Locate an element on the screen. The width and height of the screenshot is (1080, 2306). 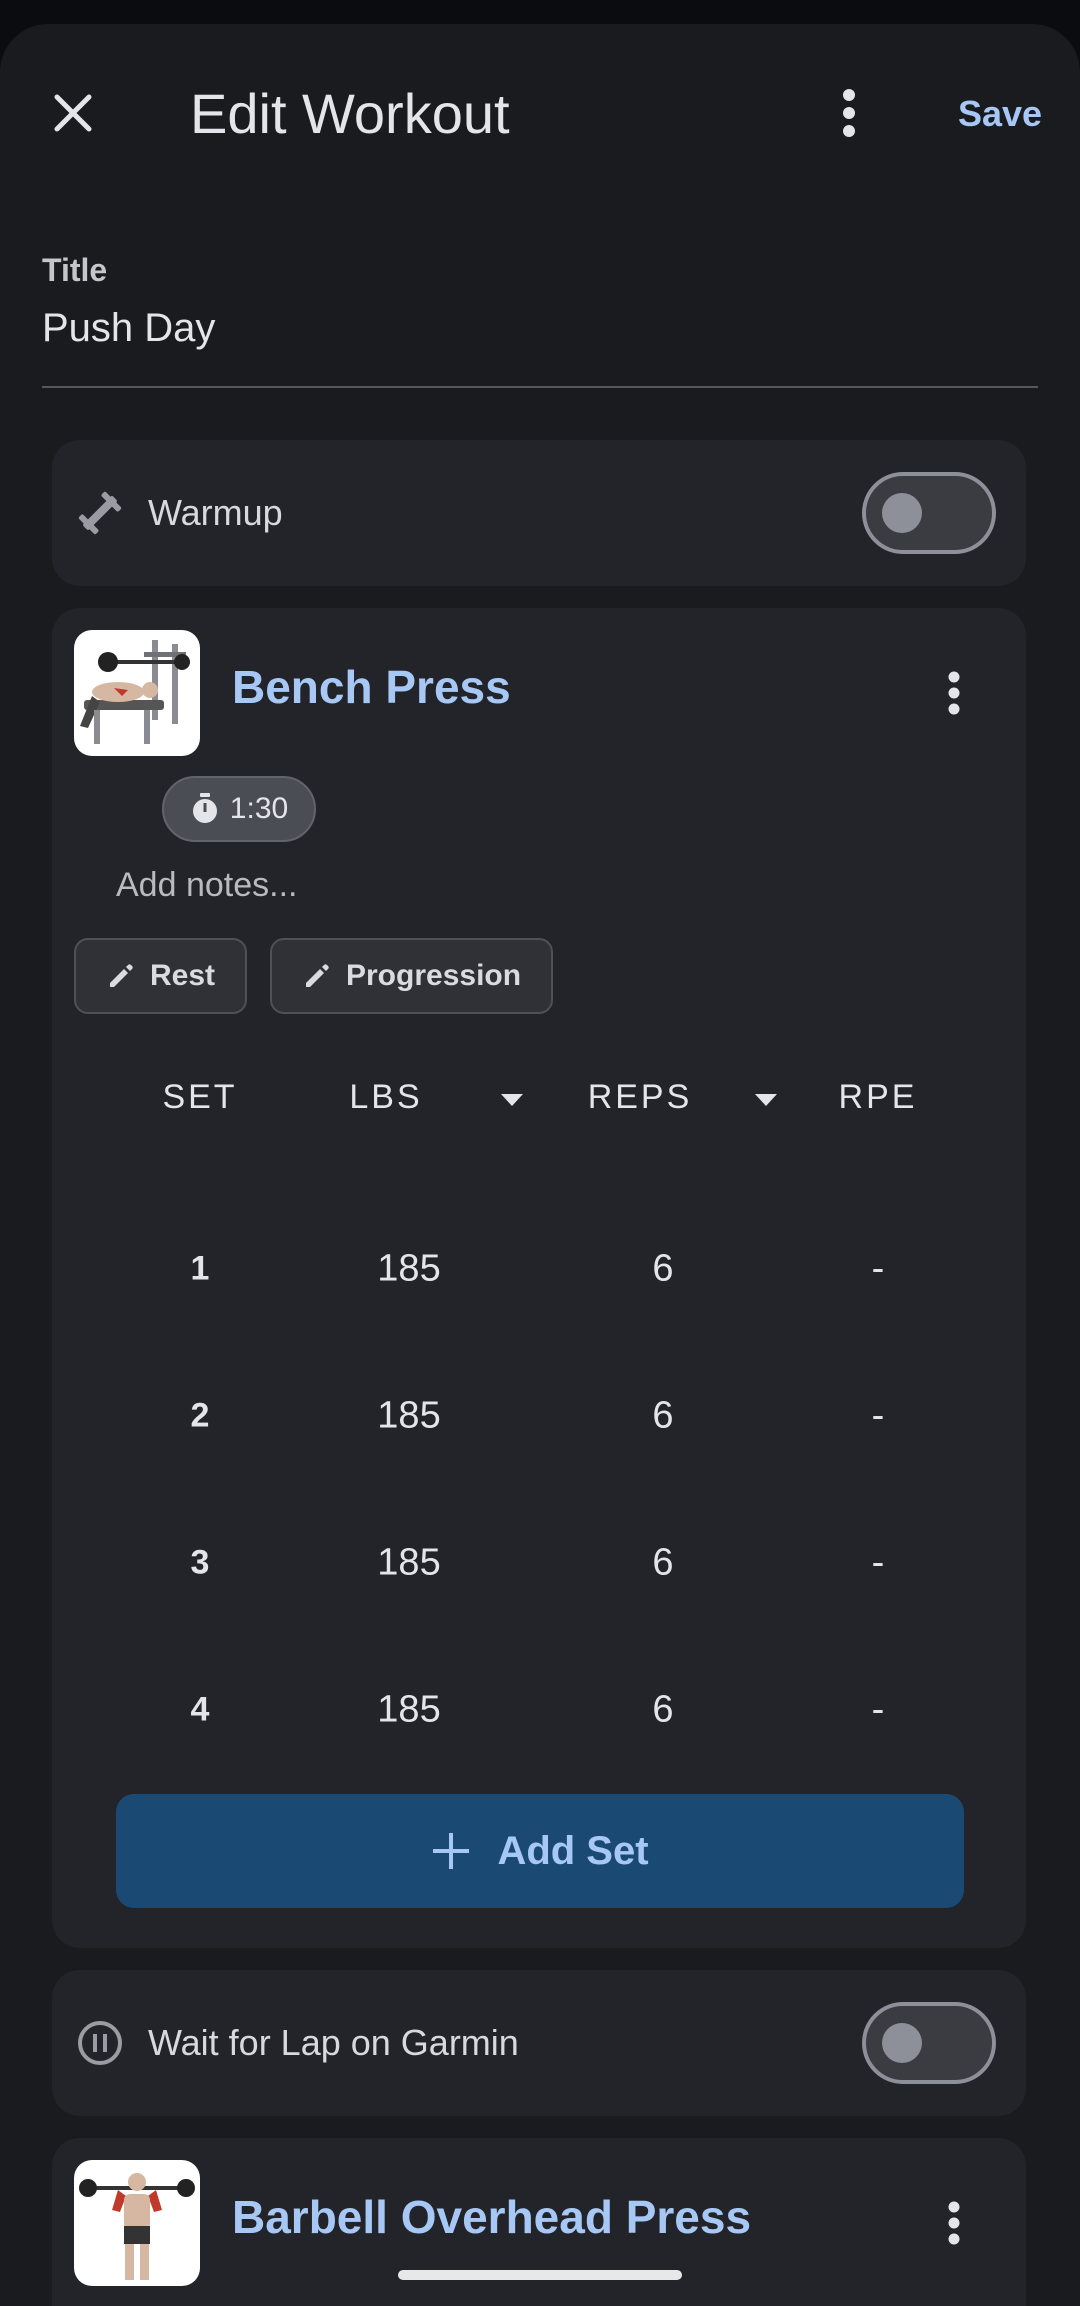
overflow-menu-button is located at coordinates (849, 113).